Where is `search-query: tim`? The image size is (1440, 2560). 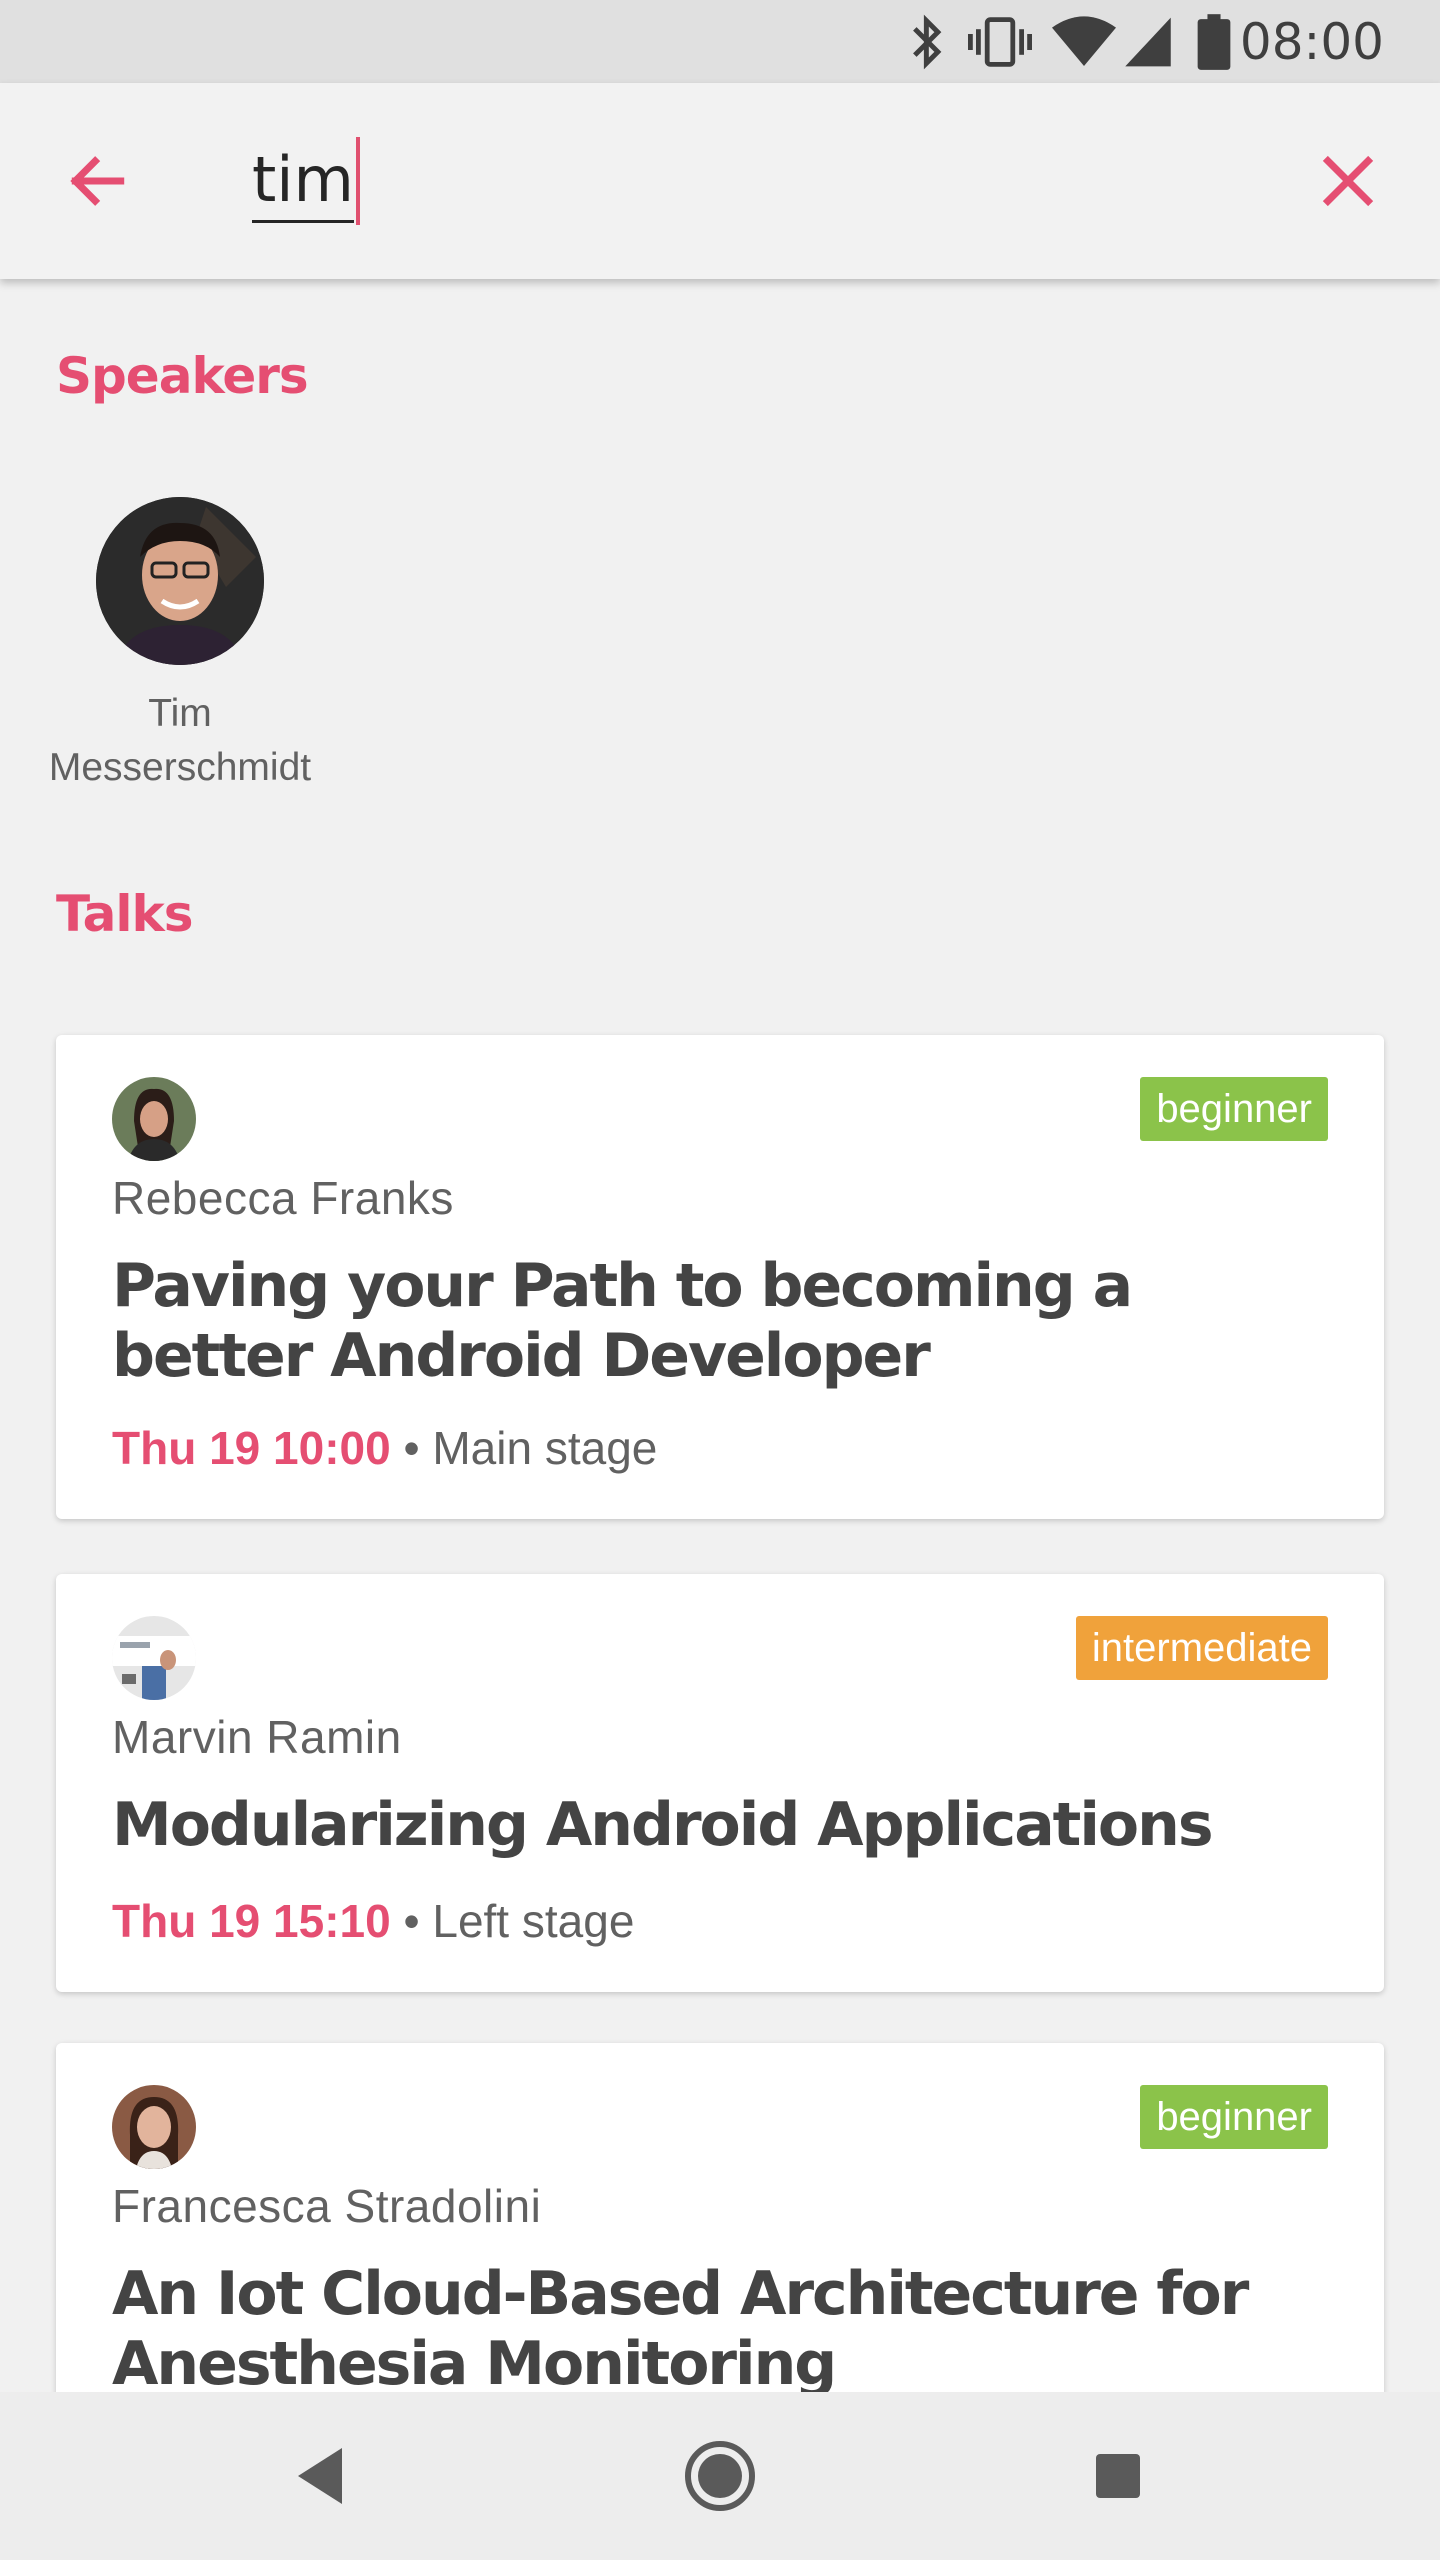
search-query: tim is located at coordinates (303, 181).